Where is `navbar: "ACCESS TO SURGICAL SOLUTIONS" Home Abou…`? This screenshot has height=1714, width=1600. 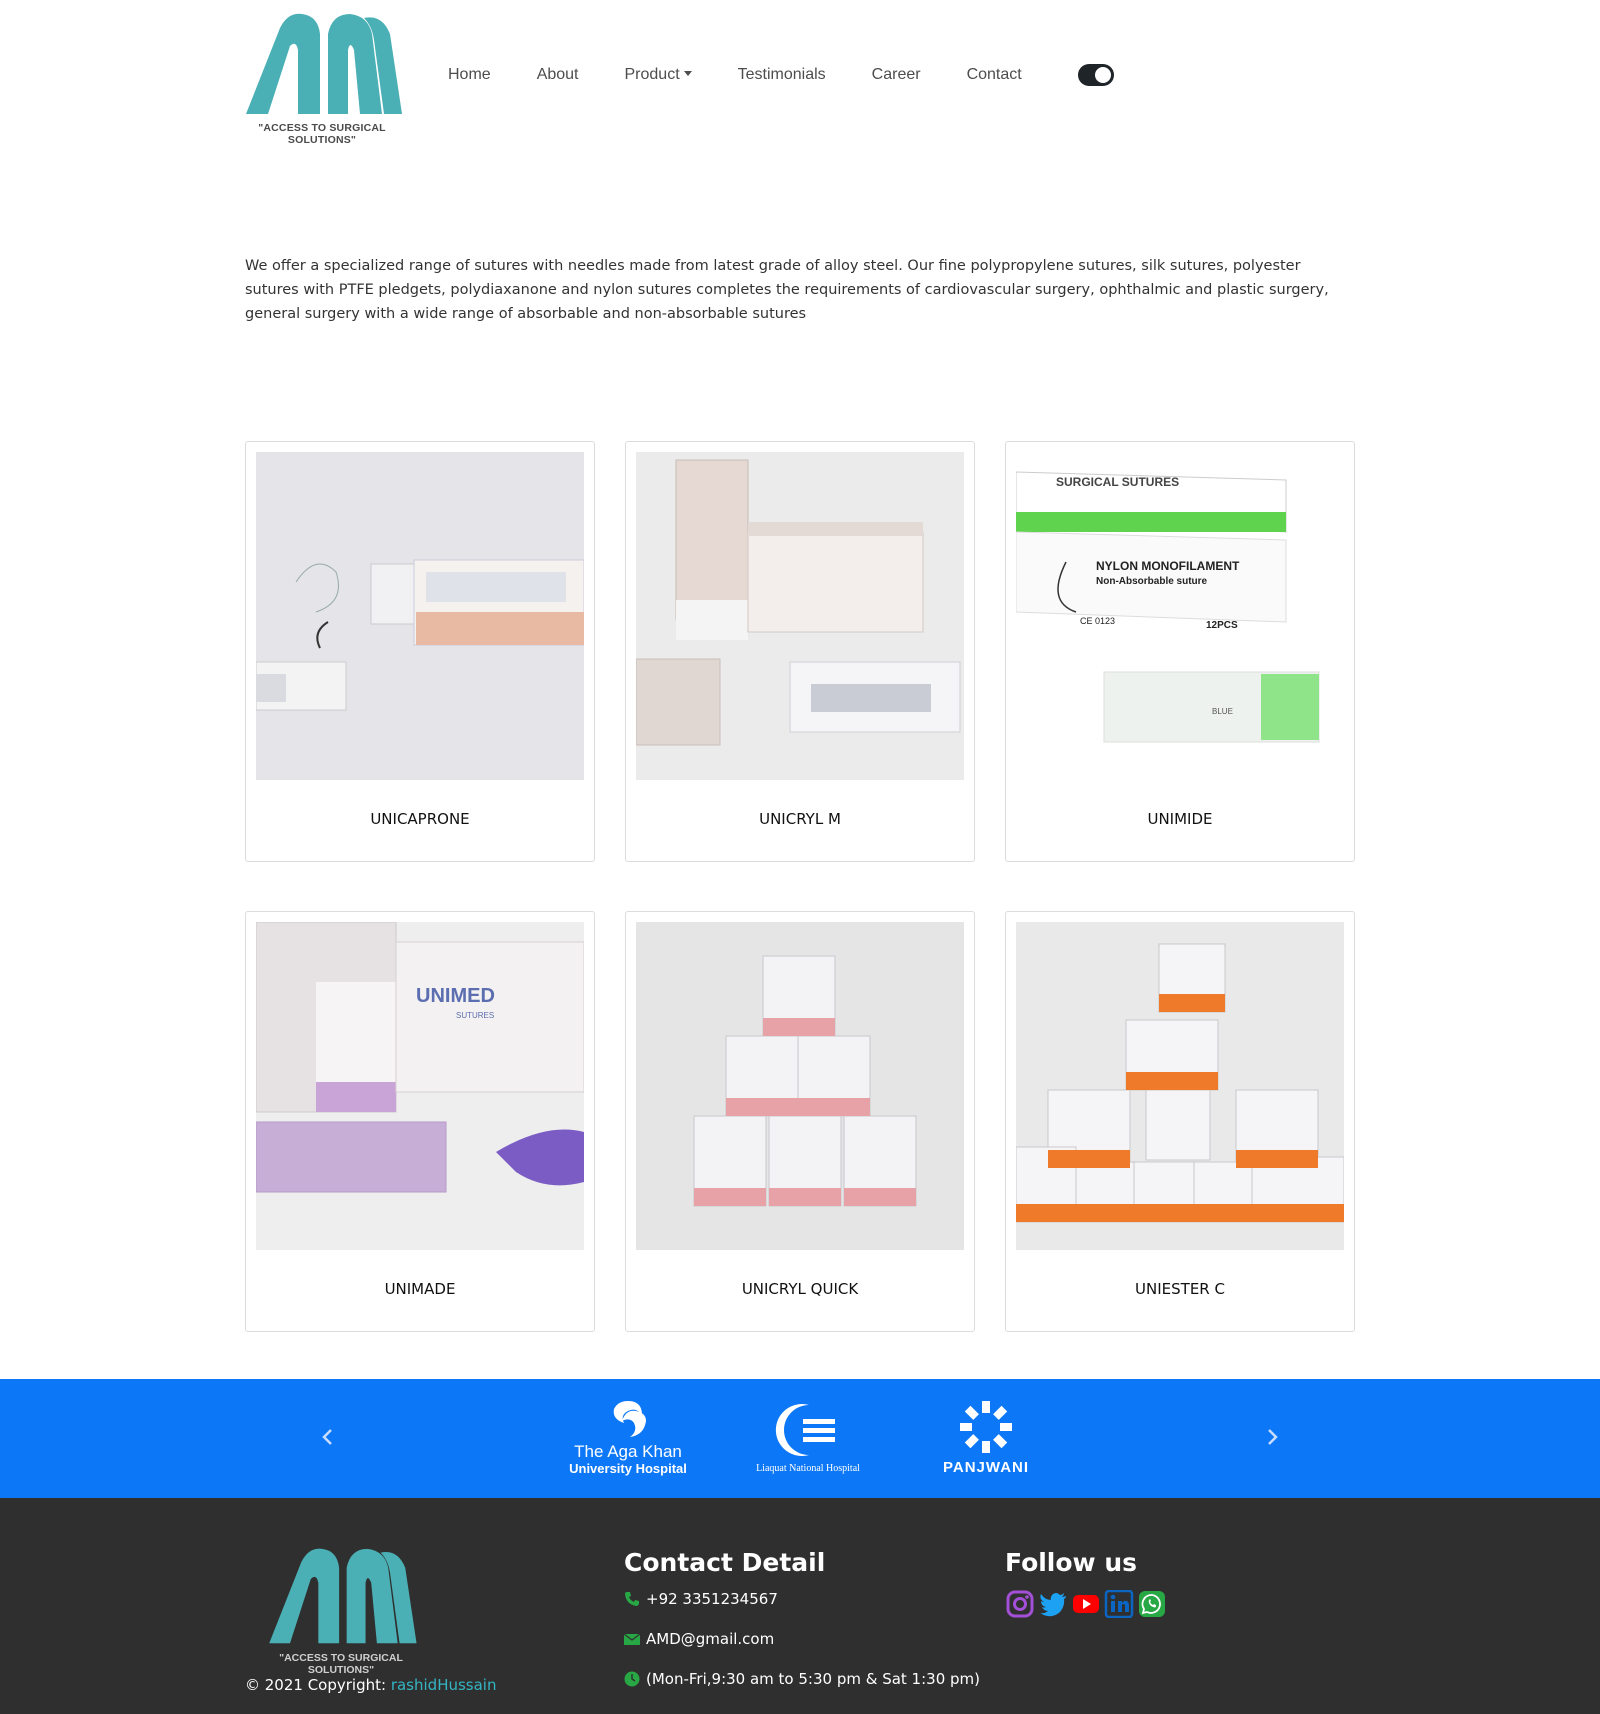 navbar: "ACCESS TO SURGICAL SOLUTIONS" Home Abou… is located at coordinates (800, 75).